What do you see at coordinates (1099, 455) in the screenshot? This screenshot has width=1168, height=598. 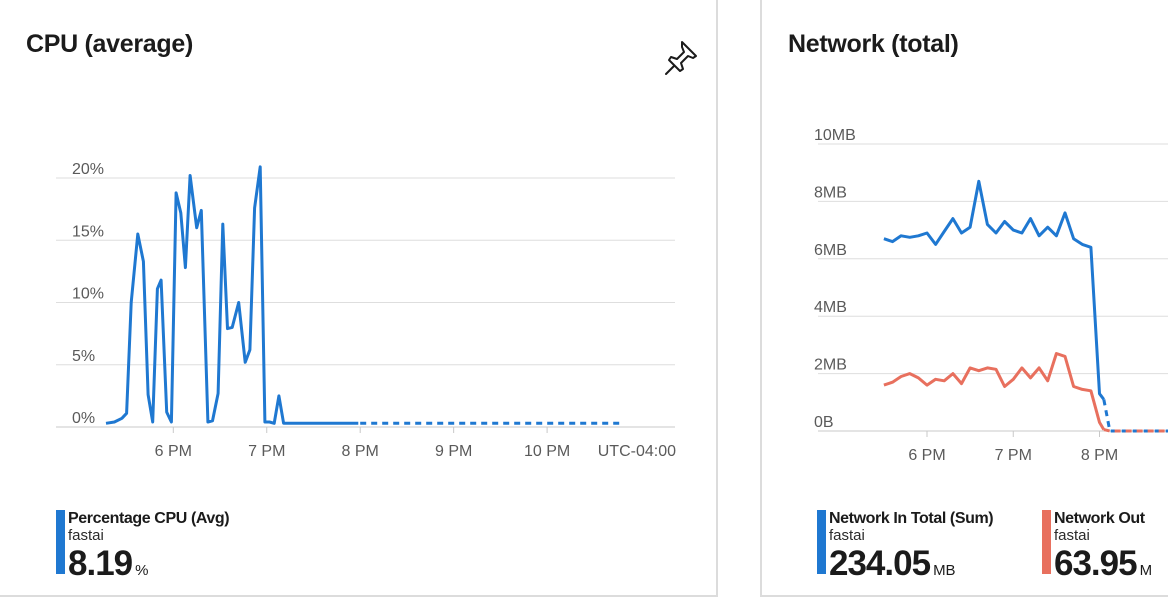 I see `network-chart-x-tick-label: 8 PM` at bounding box center [1099, 455].